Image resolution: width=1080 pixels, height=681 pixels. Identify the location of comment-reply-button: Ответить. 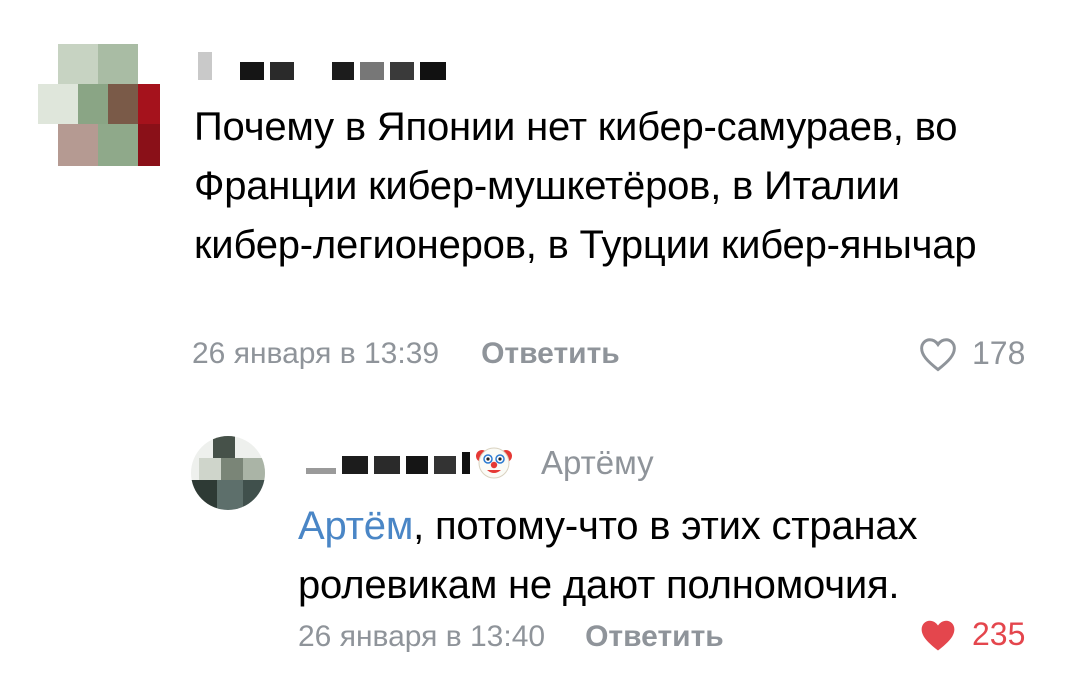
(550, 354).